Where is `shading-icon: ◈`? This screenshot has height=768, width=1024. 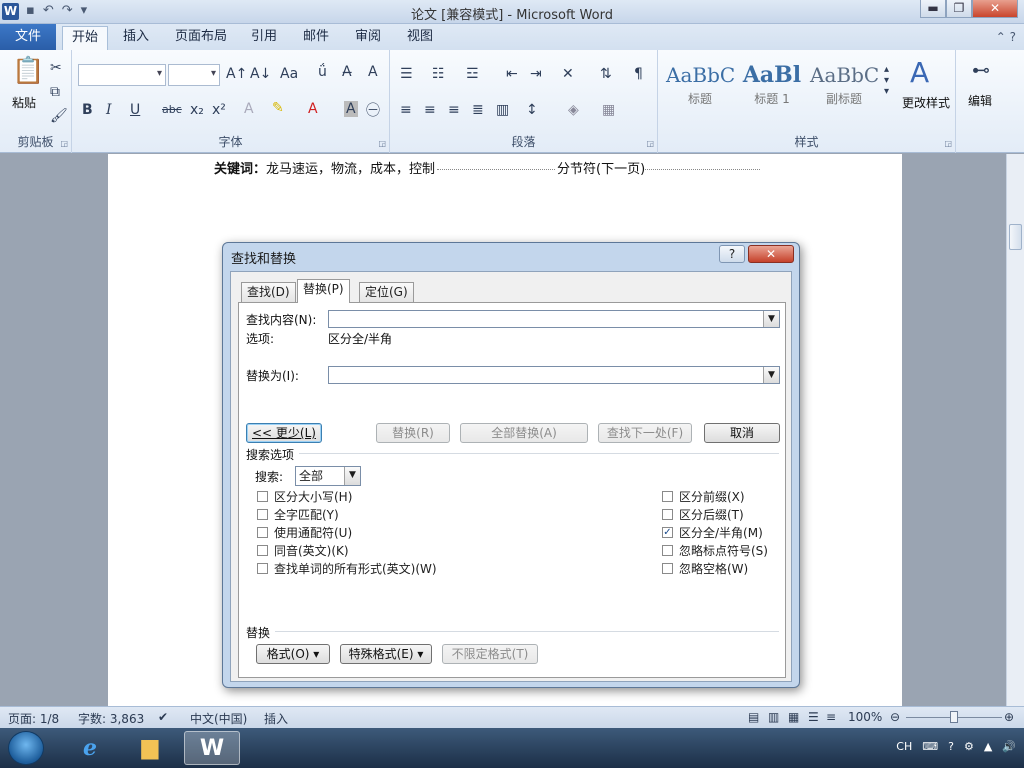 shading-icon: ◈ is located at coordinates (573, 110).